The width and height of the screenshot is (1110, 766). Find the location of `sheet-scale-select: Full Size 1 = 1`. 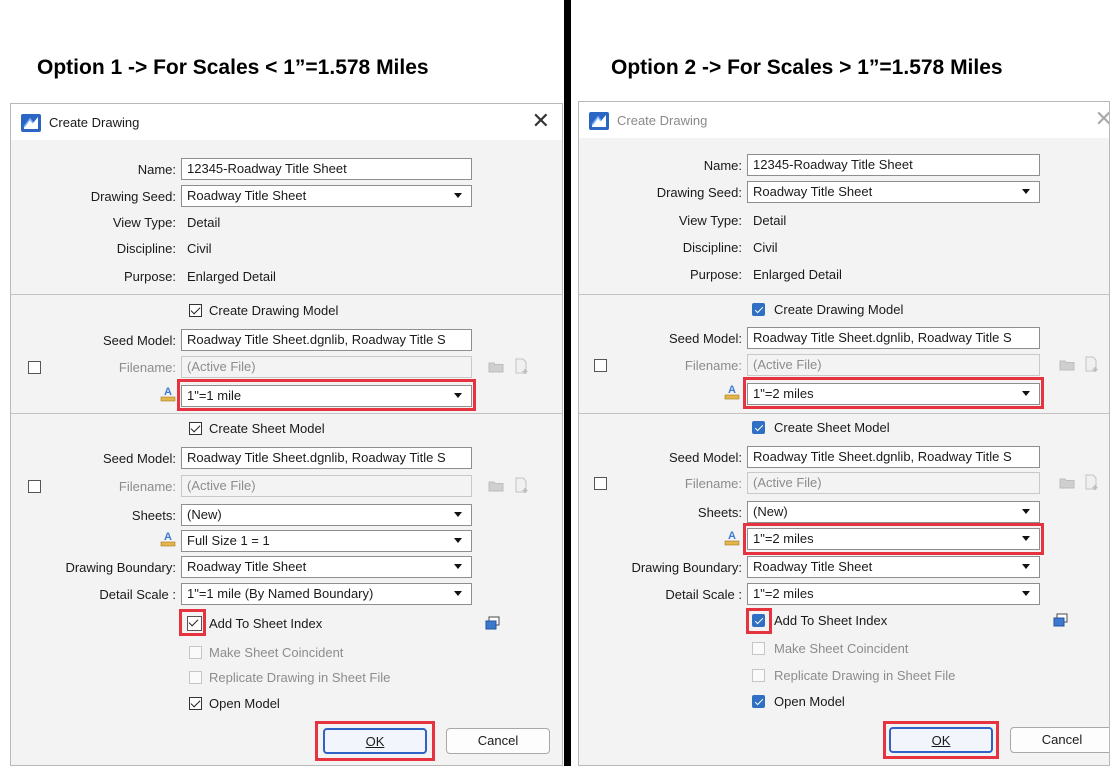

sheet-scale-select: Full Size 1 = 1 is located at coordinates (326, 541).